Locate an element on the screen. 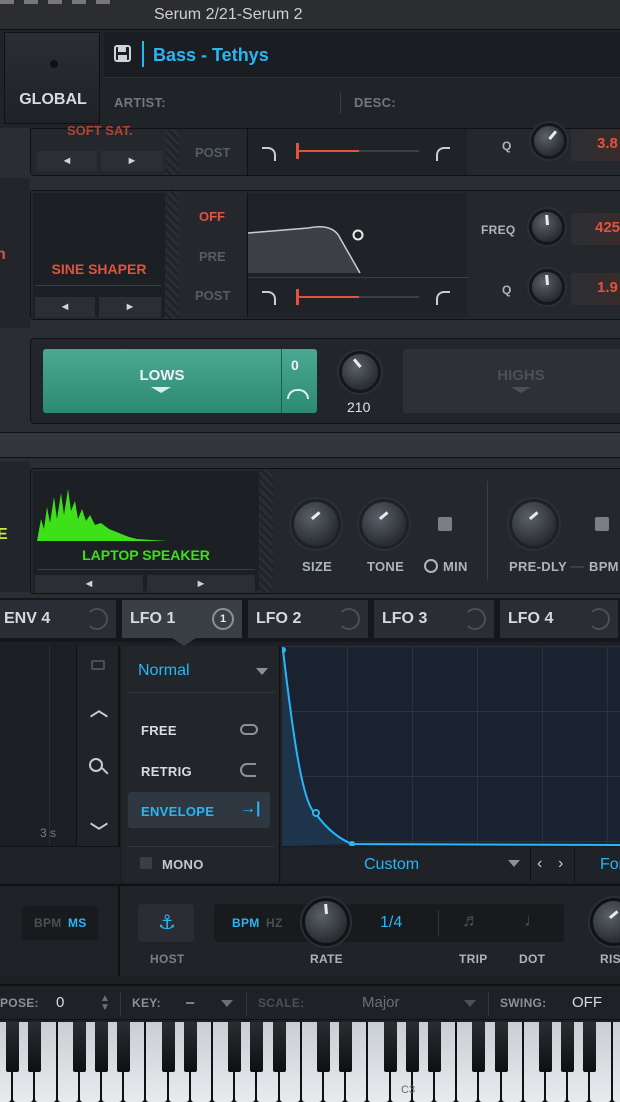  filter-q-knob is located at coordinates (549, 141).